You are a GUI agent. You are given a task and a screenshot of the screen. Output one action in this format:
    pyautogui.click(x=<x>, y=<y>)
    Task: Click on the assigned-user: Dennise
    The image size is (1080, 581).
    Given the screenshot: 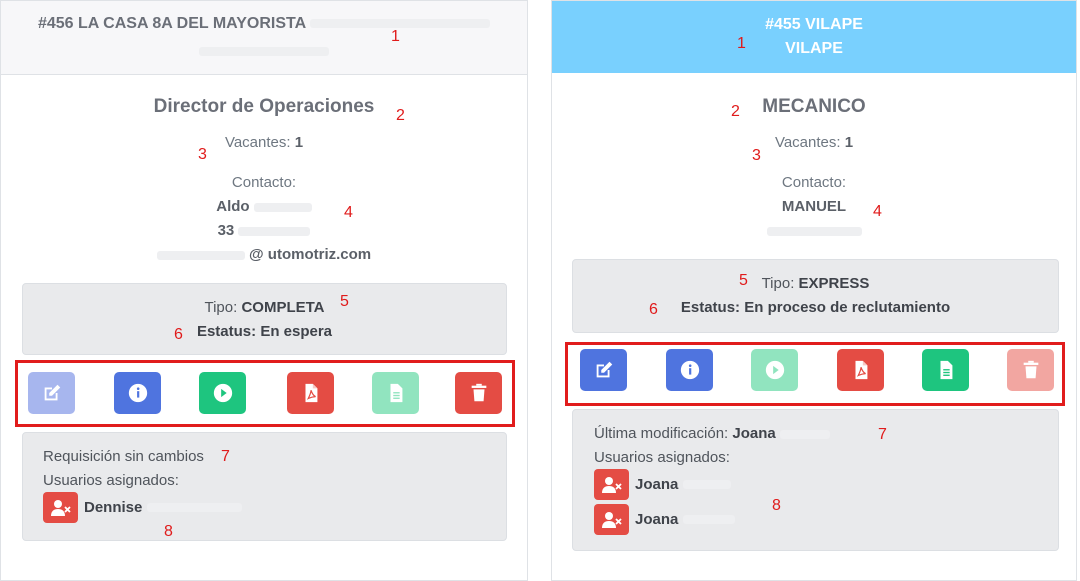 What is the action you would take?
    pyautogui.click(x=143, y=507)
    